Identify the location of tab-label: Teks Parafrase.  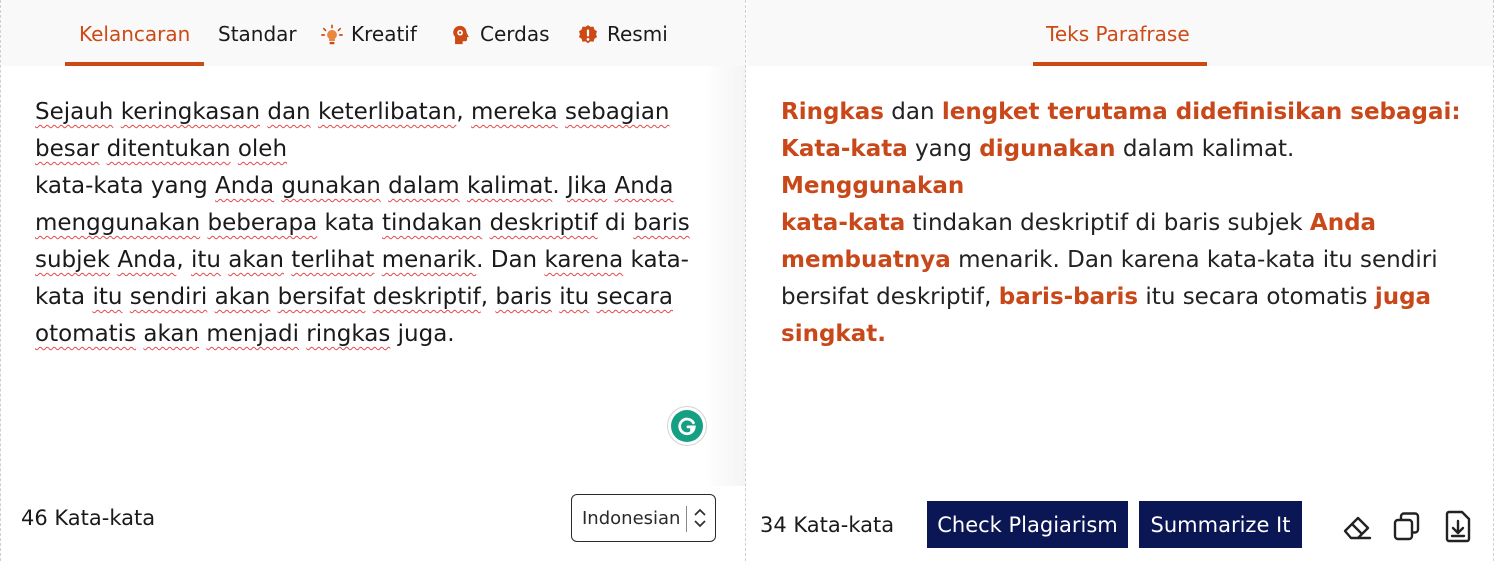
(1118, 34).